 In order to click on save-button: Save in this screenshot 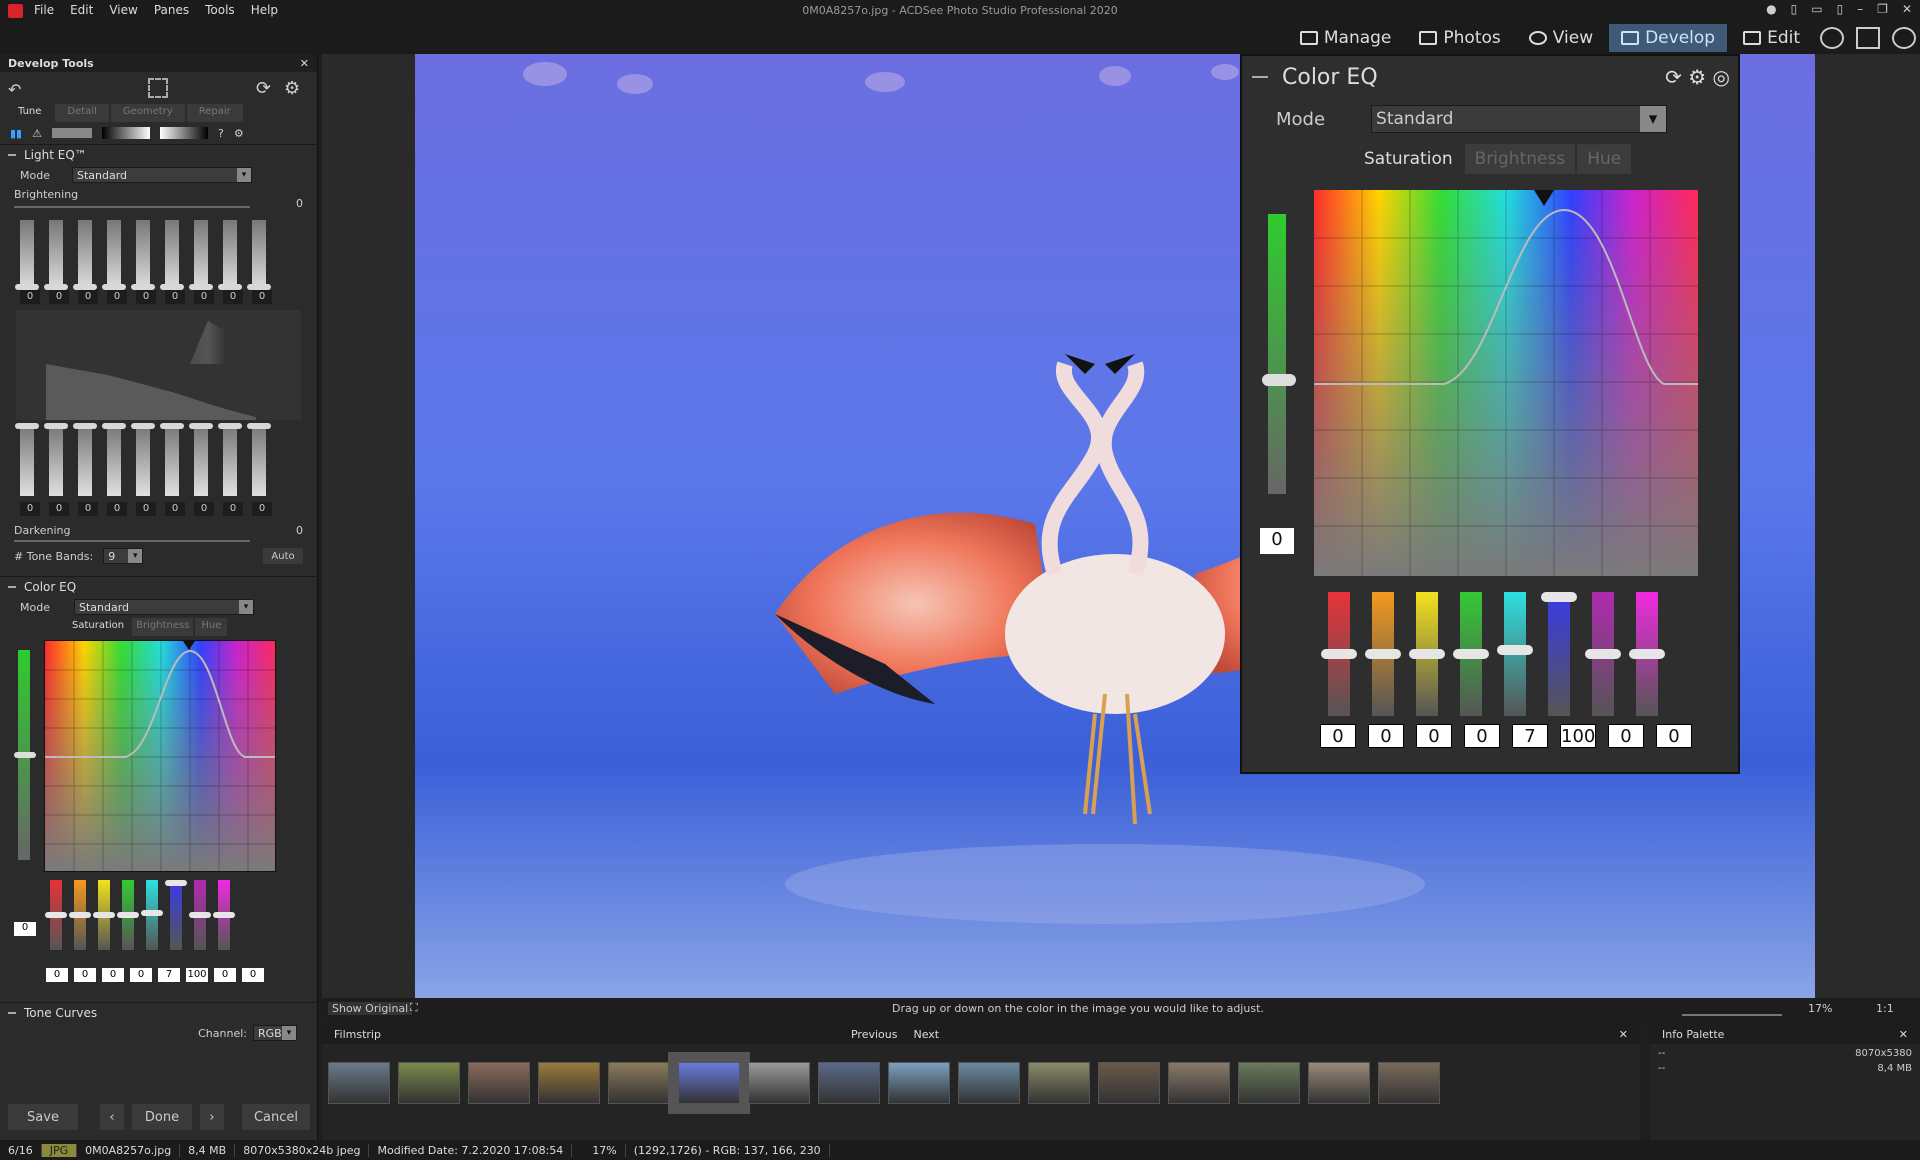, I will do `click(43, 1117)`.